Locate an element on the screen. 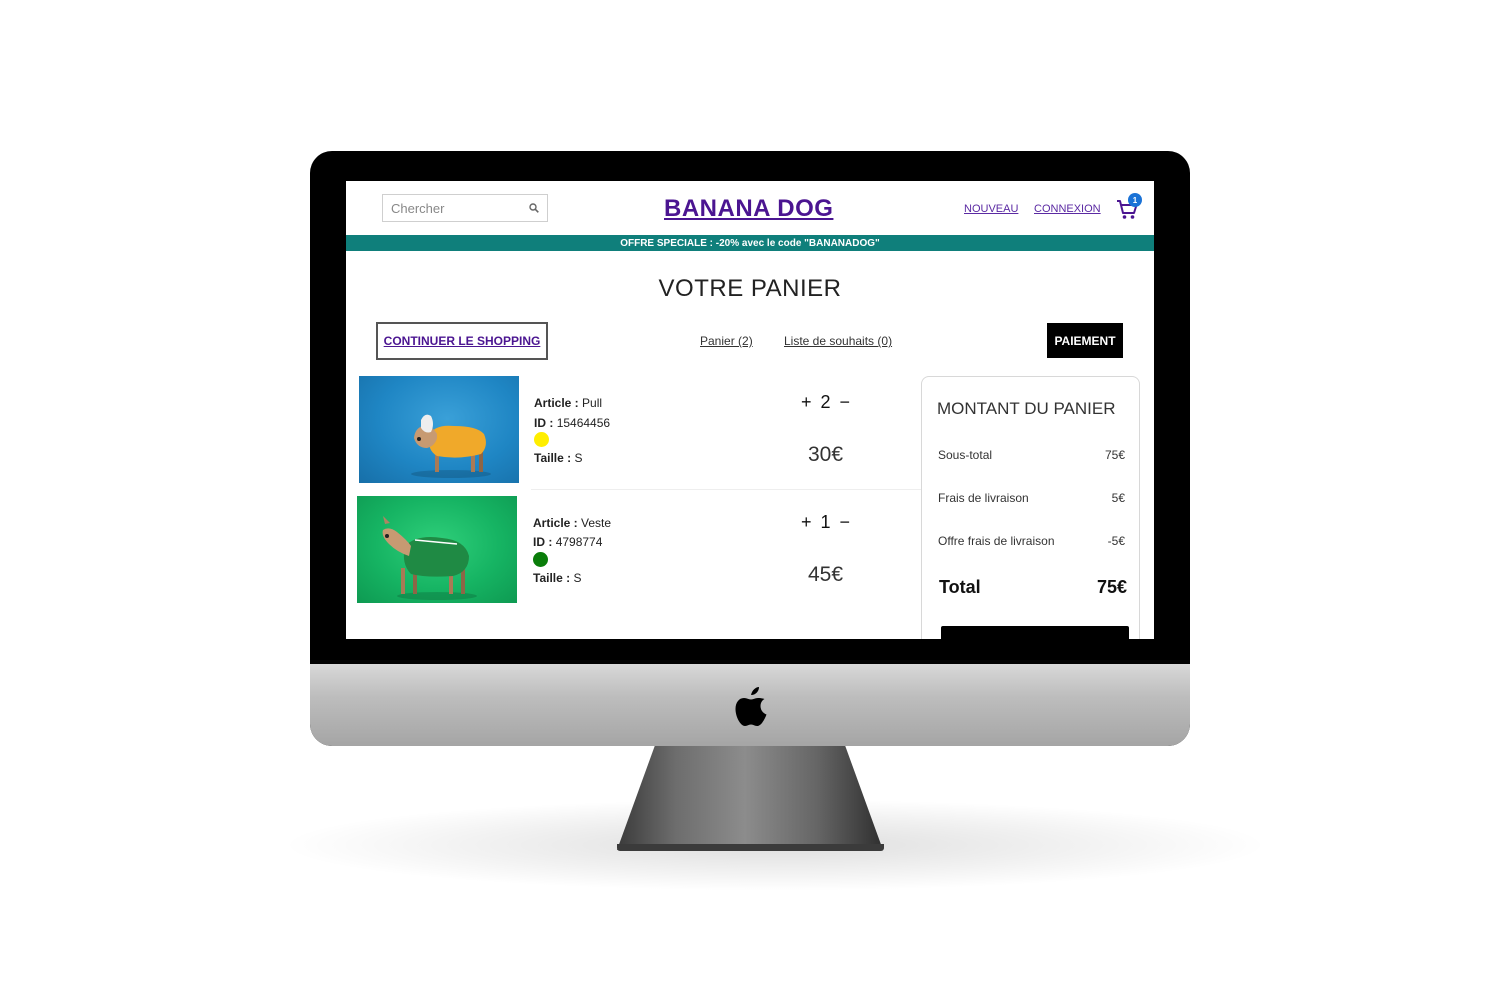  item-2-article: Article : Veste is located at coordinates (572, 523).